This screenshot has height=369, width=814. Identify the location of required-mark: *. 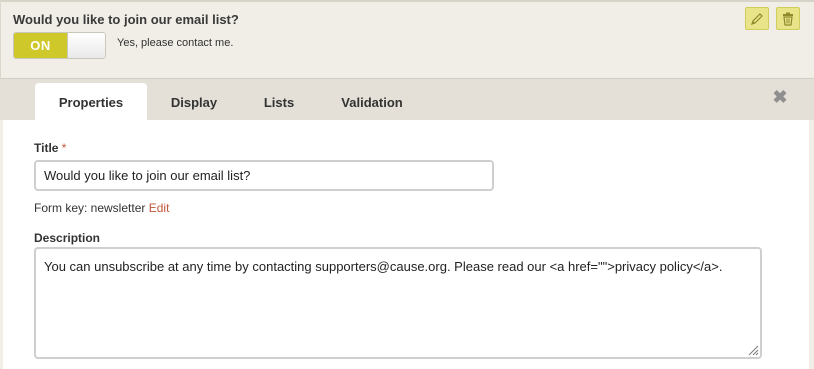
(64, 148).